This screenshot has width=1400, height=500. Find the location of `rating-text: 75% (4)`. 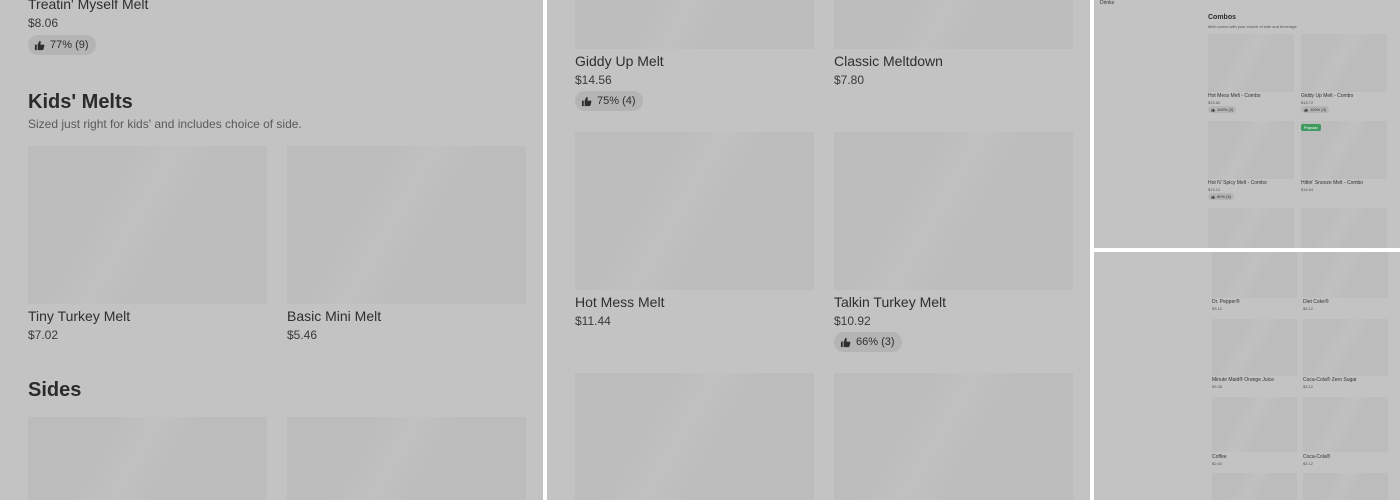

rating-text: 75% (4) is located at coordinates (616, 101).